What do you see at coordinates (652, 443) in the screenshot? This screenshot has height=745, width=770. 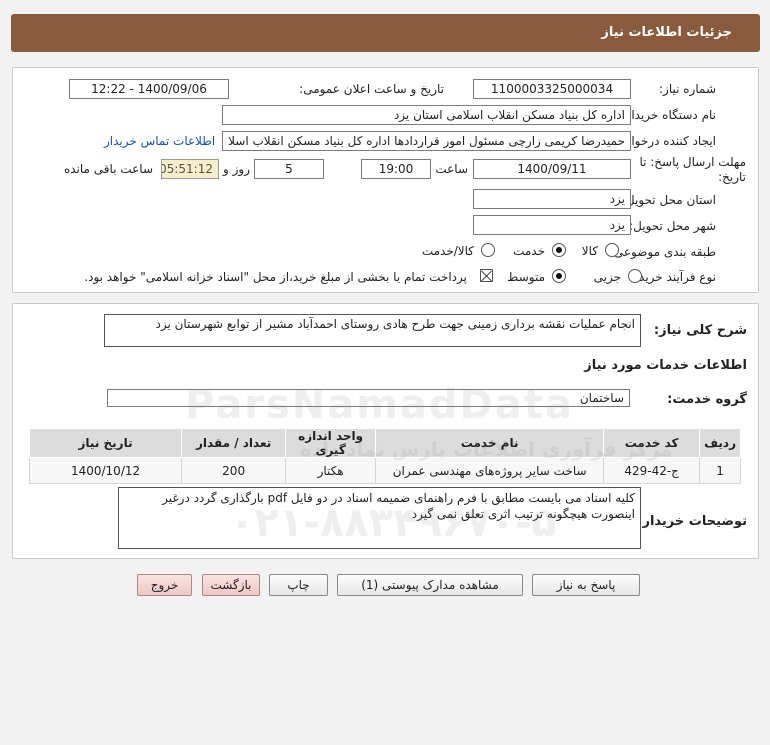 I see `col-code: کد خدمت` at bounding box center [652, 443].